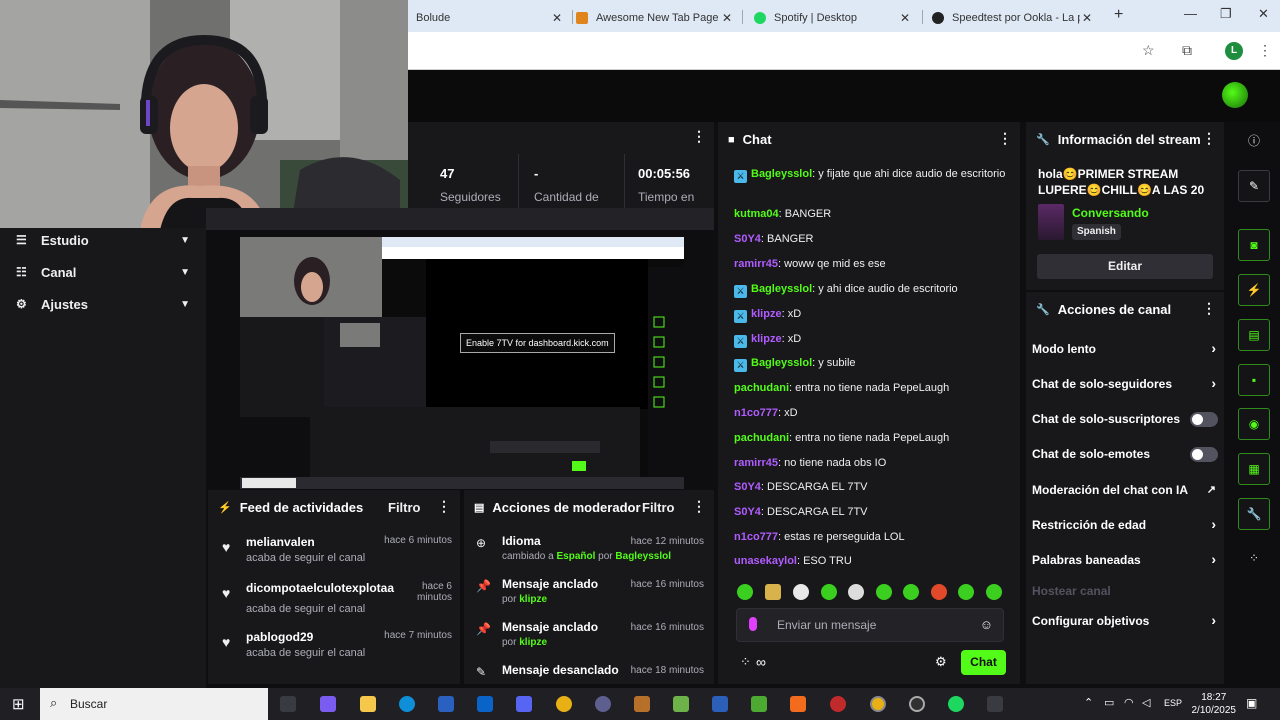 Image resolution: width=1280 pixels, height=720 pixels. Describe the element at coordinates (756, 214) in the screenshot. I see `chat-username: kutma04` at that location.